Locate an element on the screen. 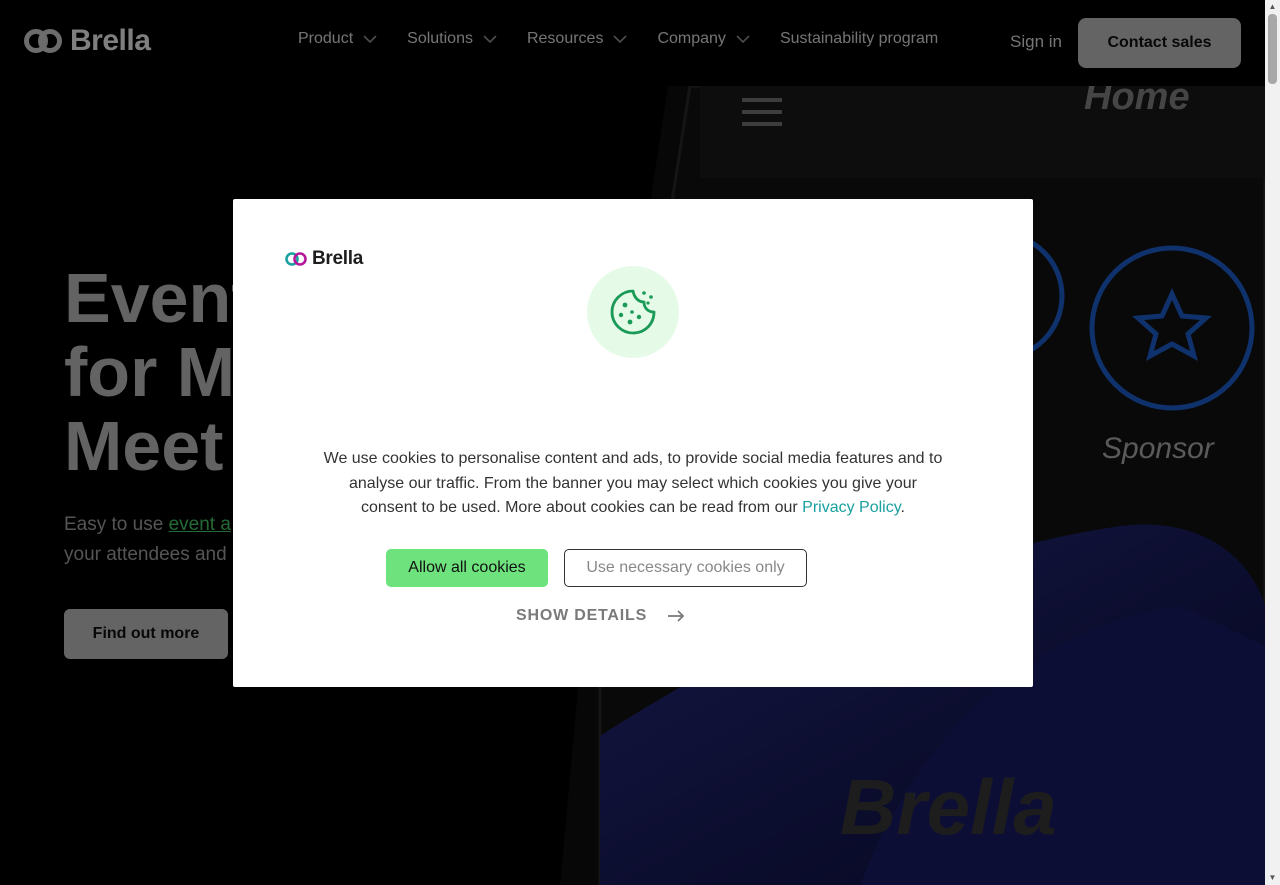  brella-logo-icon is located at coordinates (296, 259).